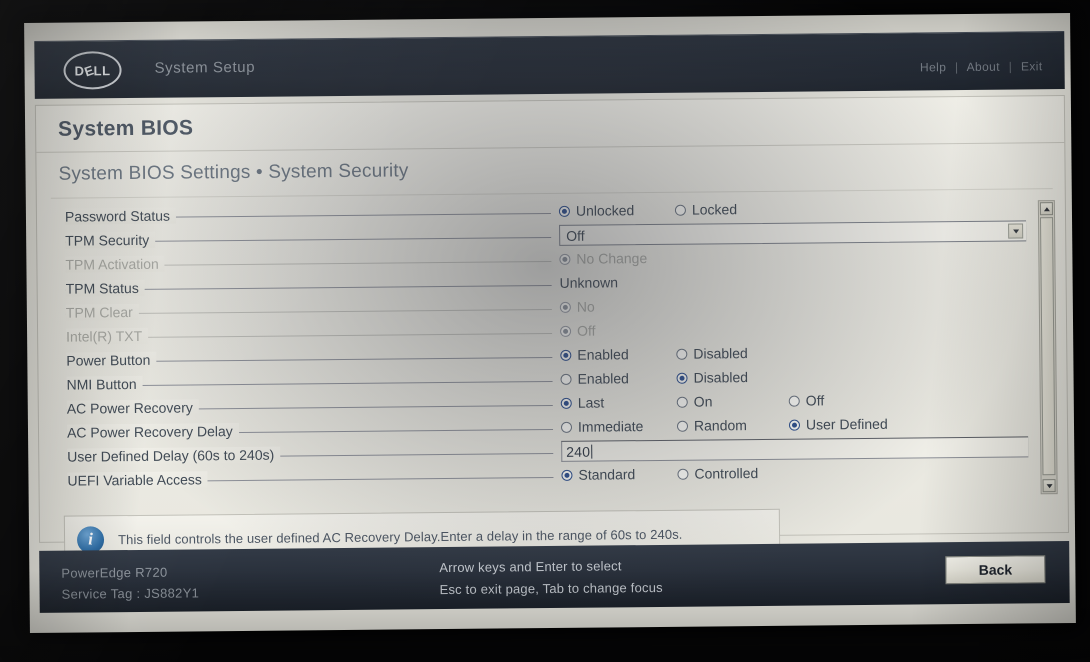 The height and width of the screenshot is (662, 1090). I want to click on setting-label: Power Button, so click(111, 360).